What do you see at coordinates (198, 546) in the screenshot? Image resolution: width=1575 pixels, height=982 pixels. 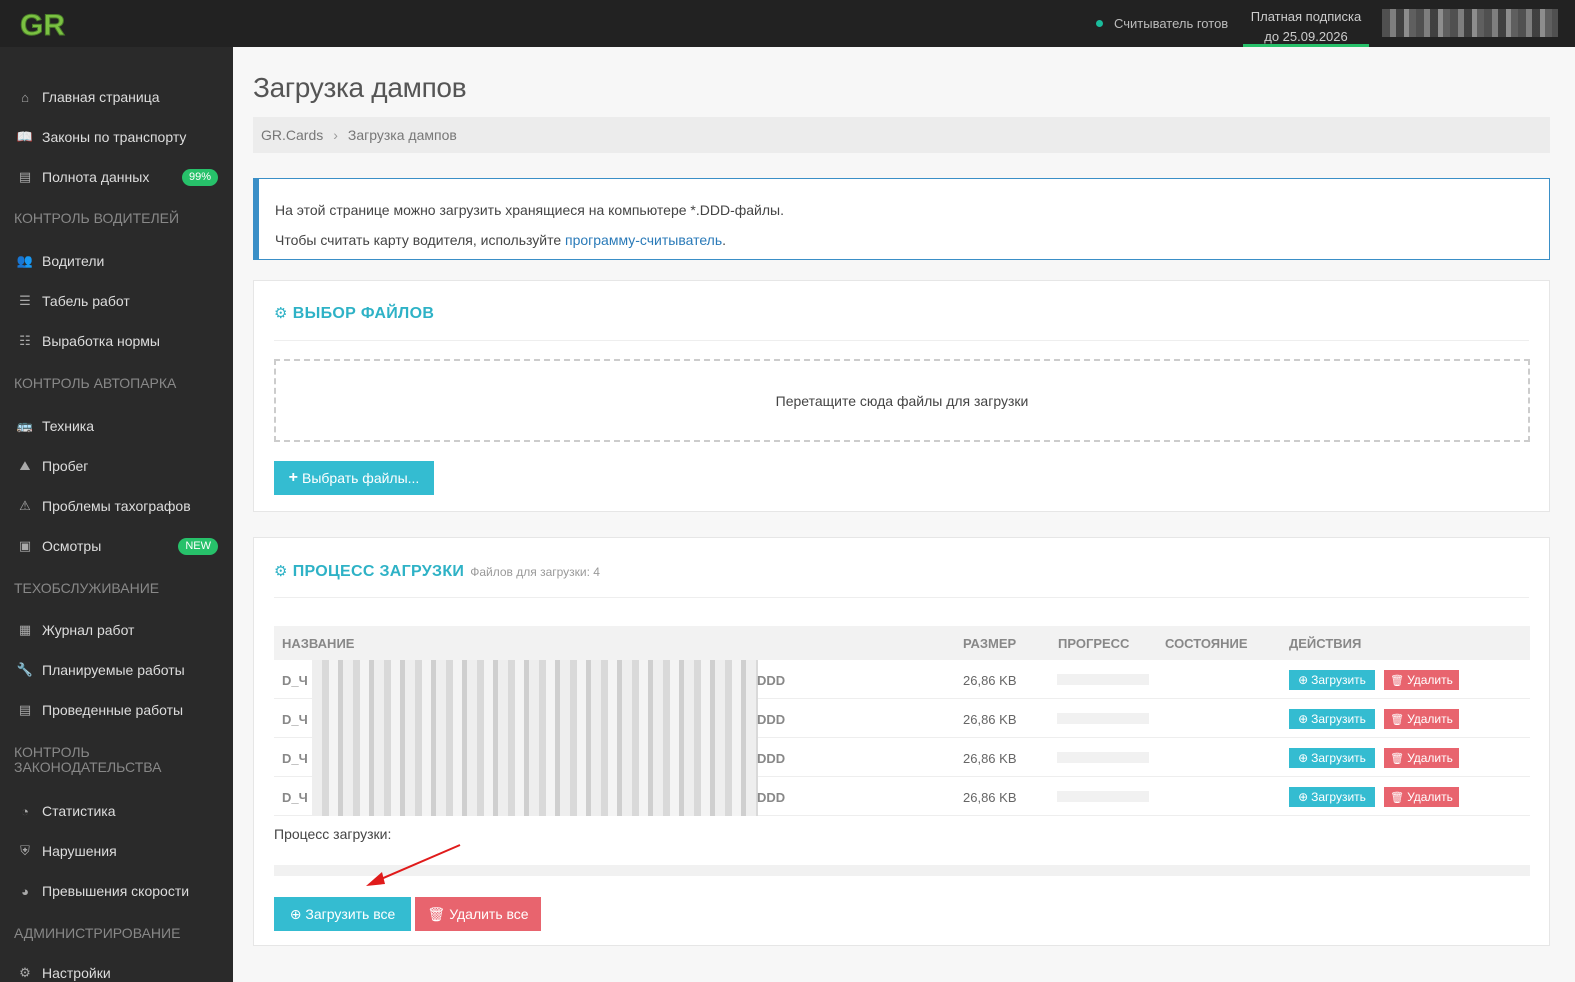 I see `sidebar-badge: NEW` at bounding box center [198, 546].